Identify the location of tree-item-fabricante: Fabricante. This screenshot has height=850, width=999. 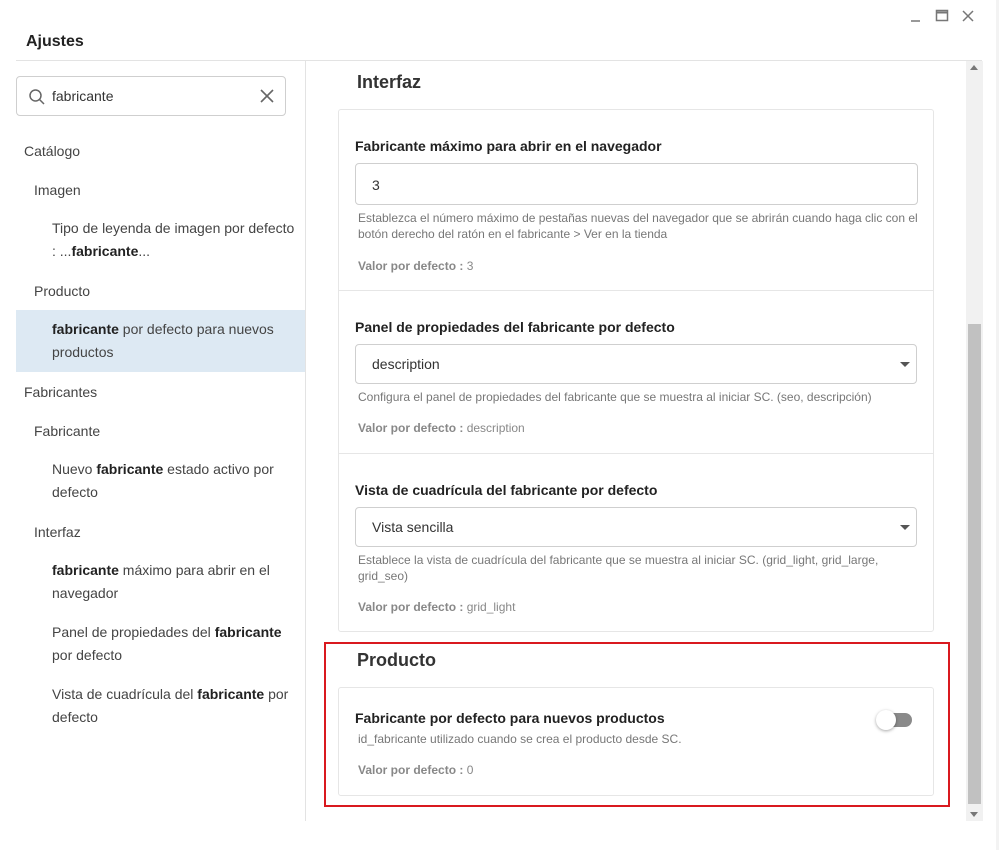
(160, 430).